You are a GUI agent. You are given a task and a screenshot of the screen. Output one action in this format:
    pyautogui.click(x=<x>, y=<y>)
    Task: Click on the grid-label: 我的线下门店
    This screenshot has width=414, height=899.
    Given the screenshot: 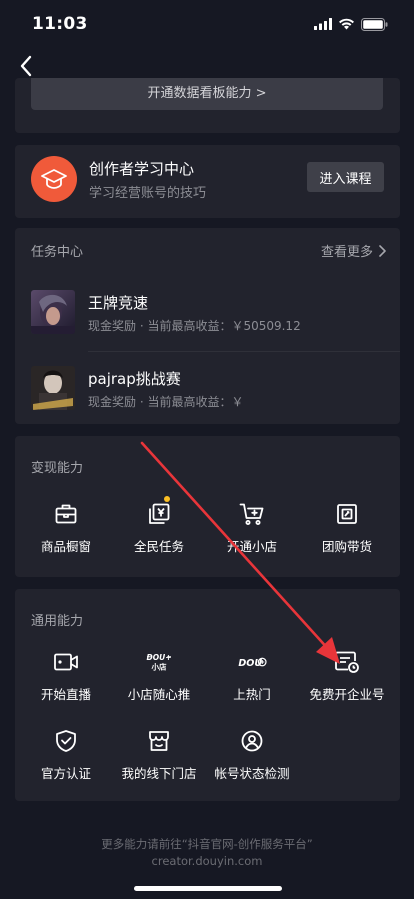 What is the action you would take?
    pyautogui.click(x=159, y=773)
    